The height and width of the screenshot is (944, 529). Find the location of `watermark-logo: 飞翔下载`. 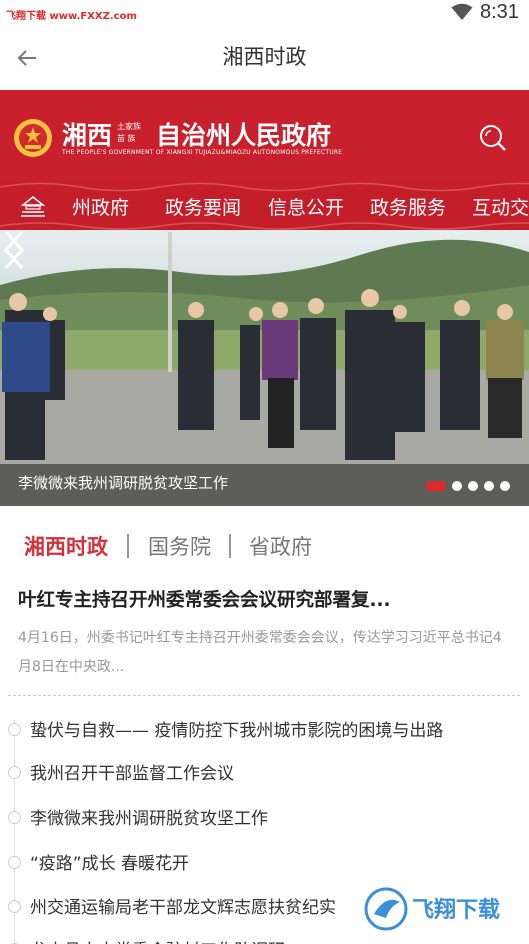

watermark-logo: 飞翔下载 is located at coordinates (441, 909).